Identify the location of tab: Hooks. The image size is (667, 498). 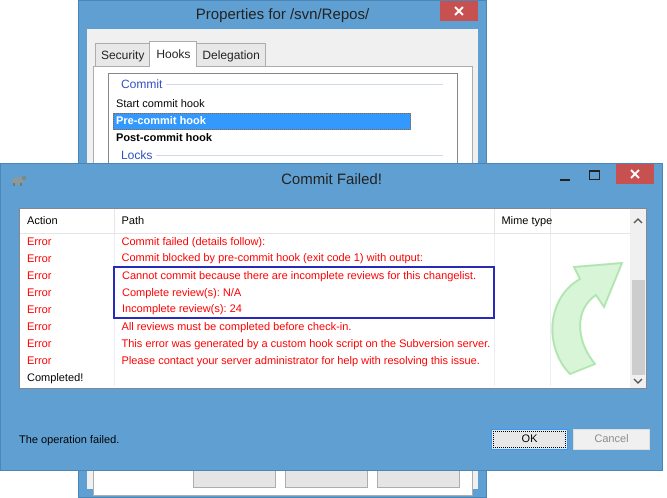
(173, 54).